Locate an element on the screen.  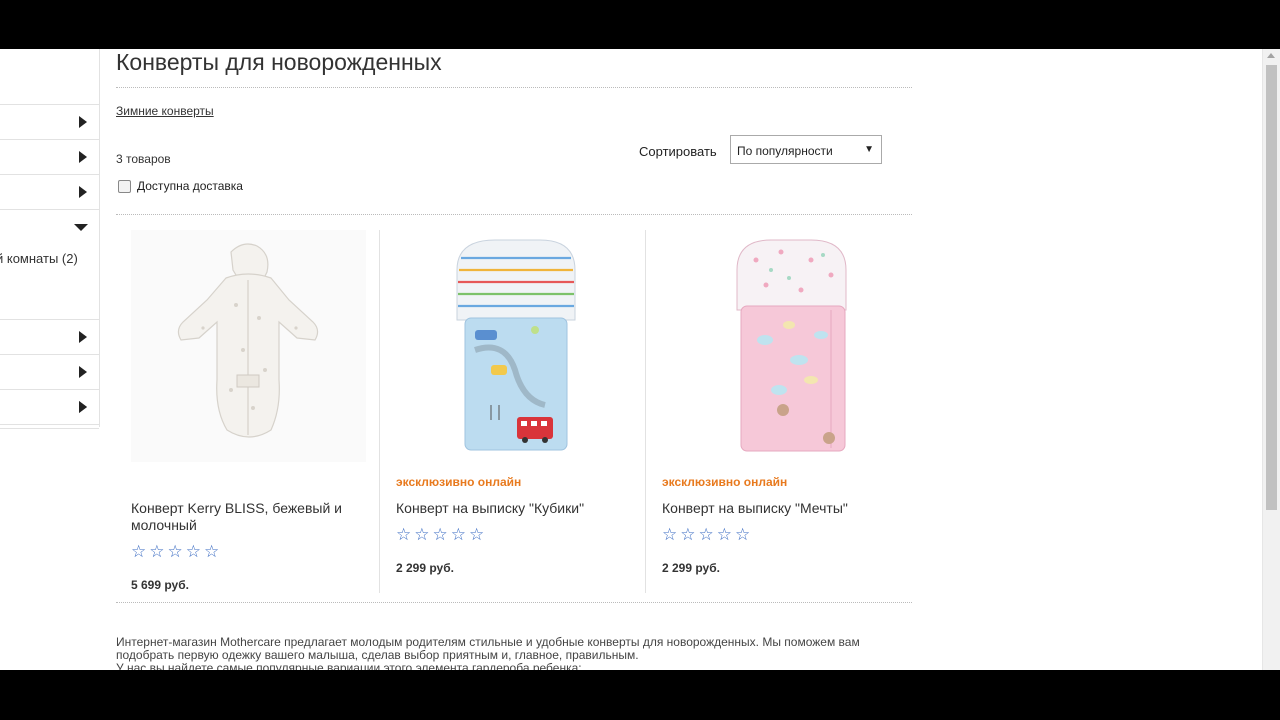
sort-select-value: По популярности is located at coordinates (785, 151).